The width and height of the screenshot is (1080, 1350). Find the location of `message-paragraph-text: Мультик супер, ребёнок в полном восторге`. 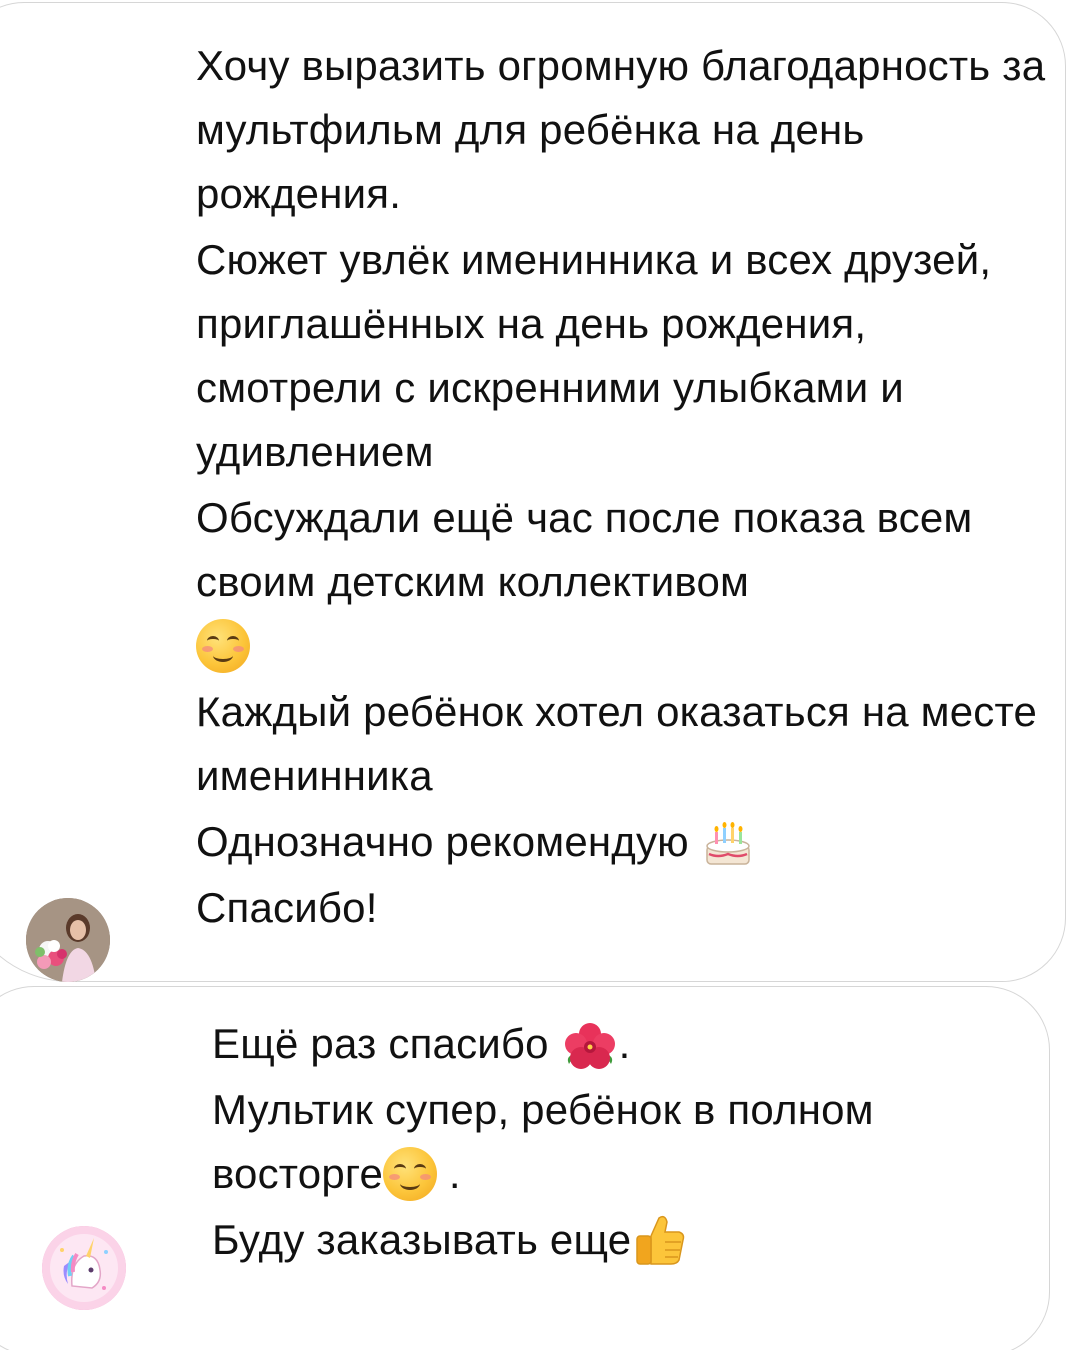

message-paragraph-text: Мультик супер, ребёнок в полном восторге is located at coordinates (543, 1141).